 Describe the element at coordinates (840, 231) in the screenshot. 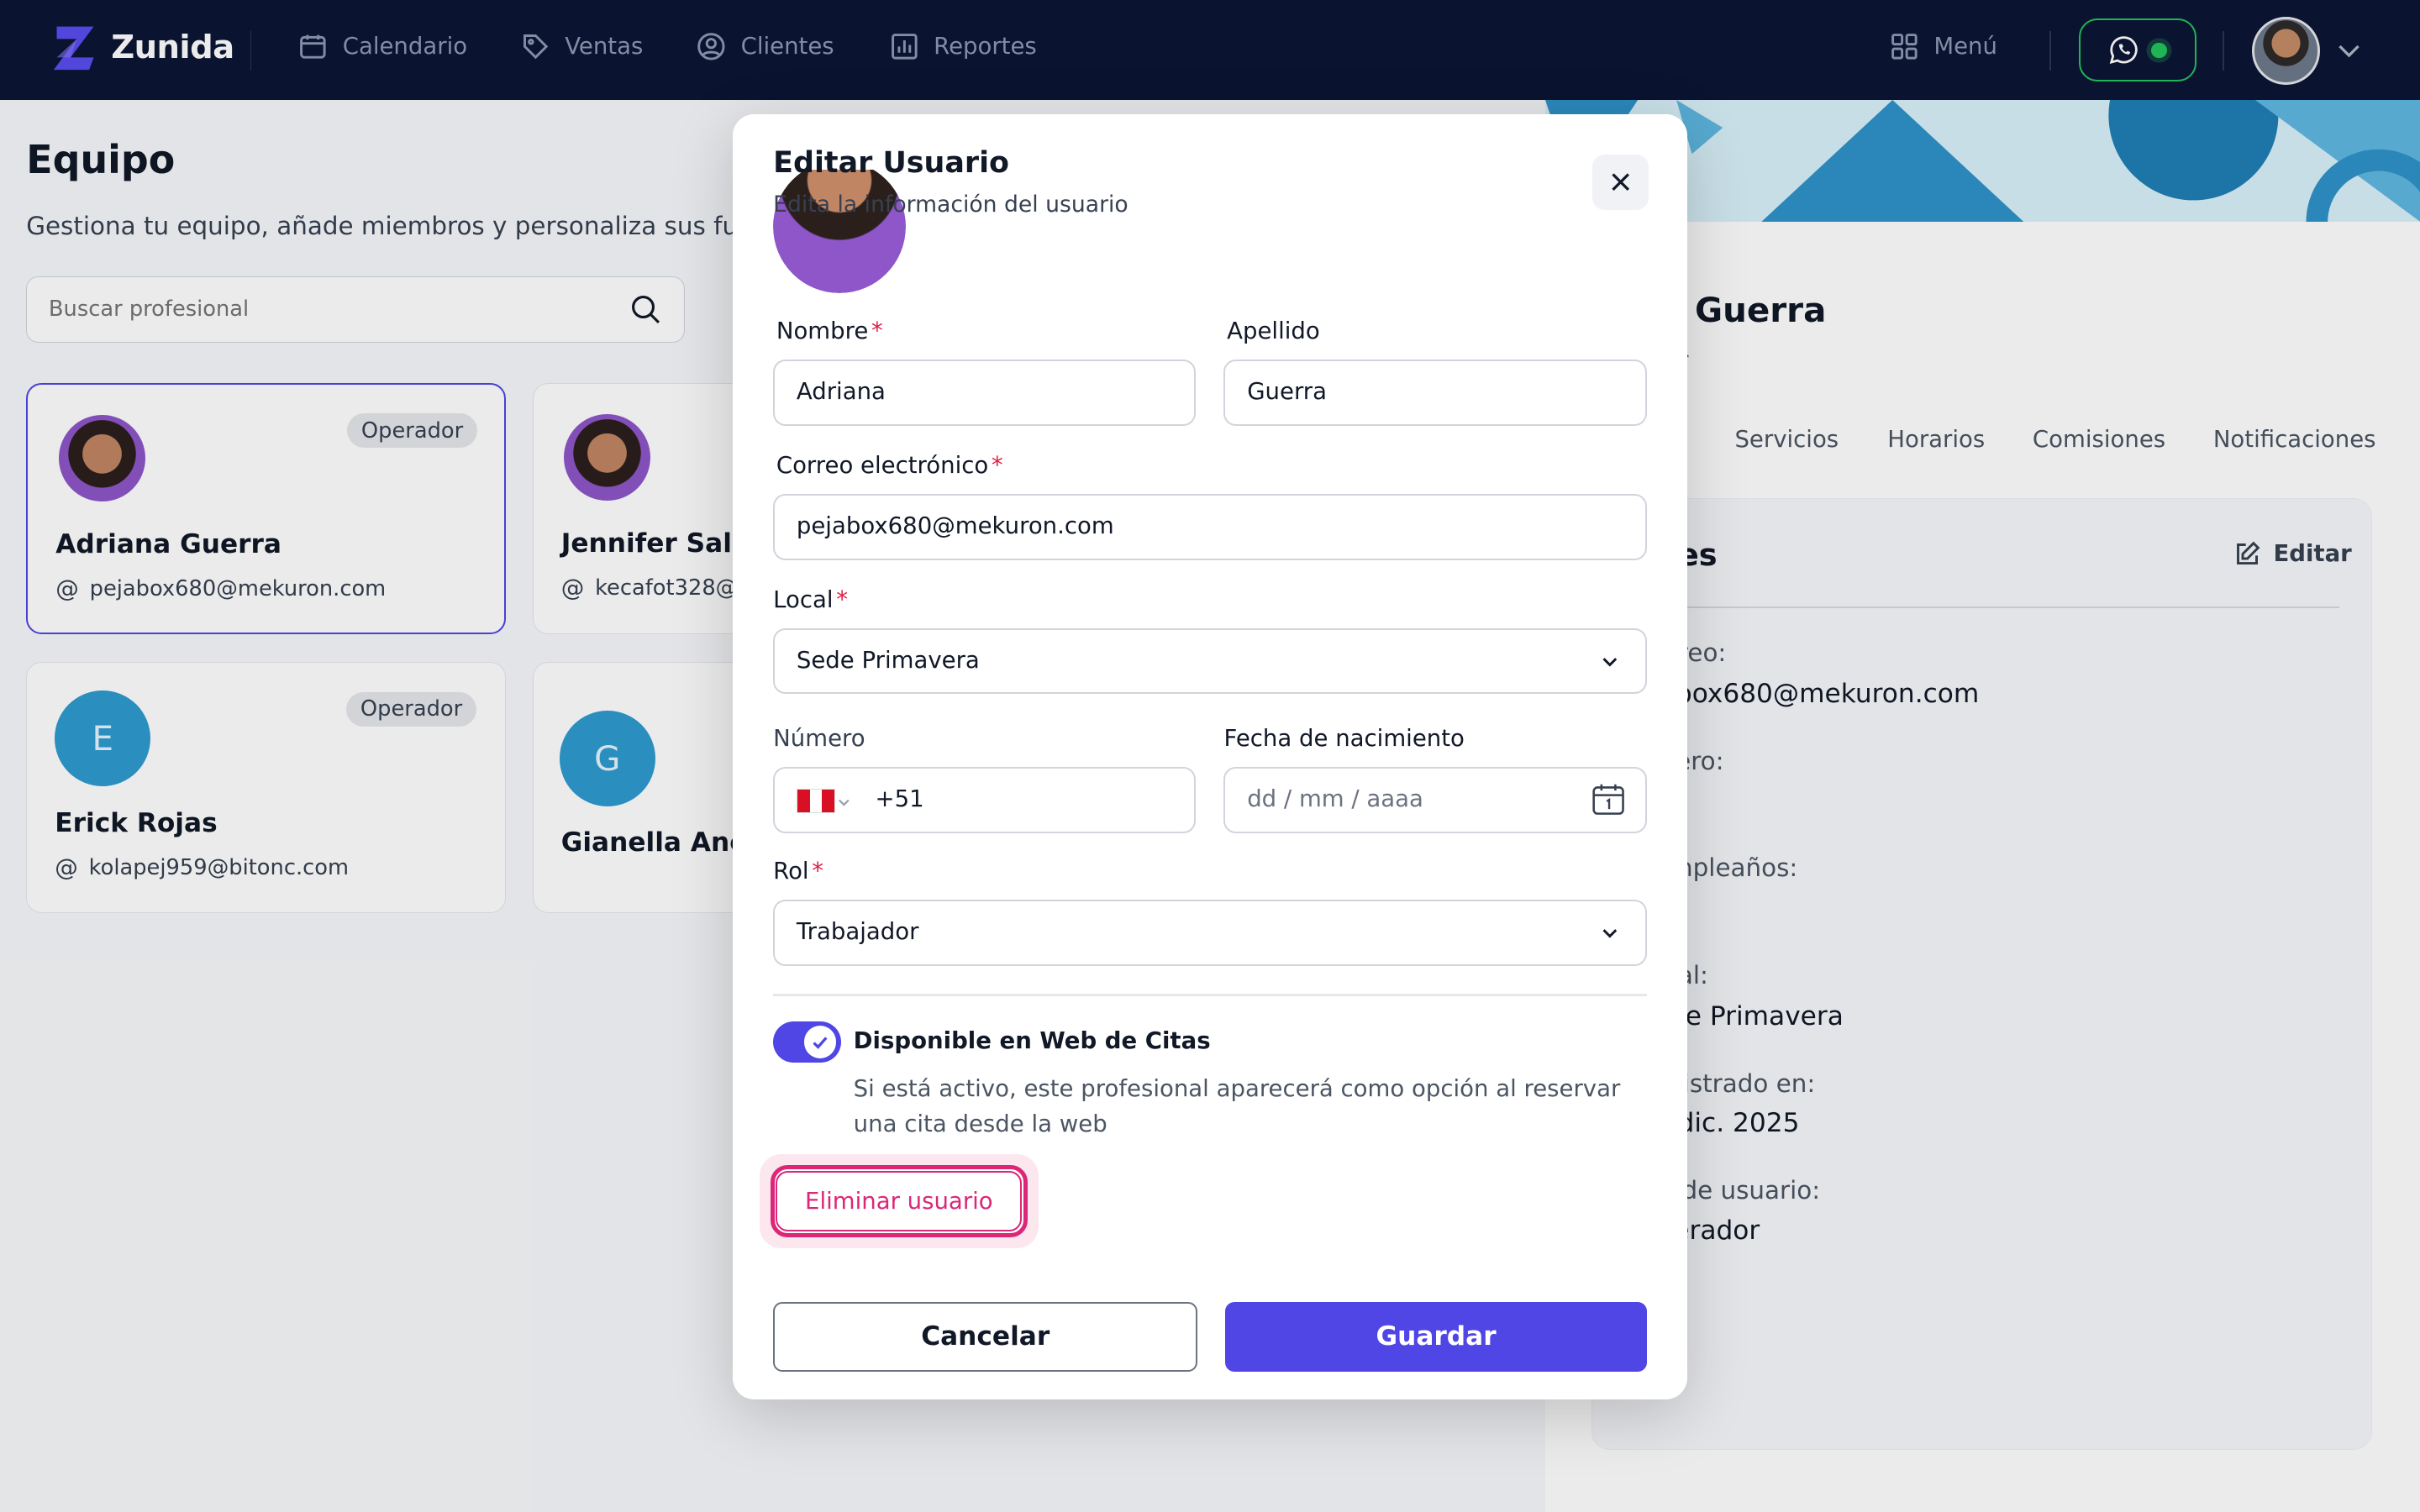

I see `profile-photo` at that location.